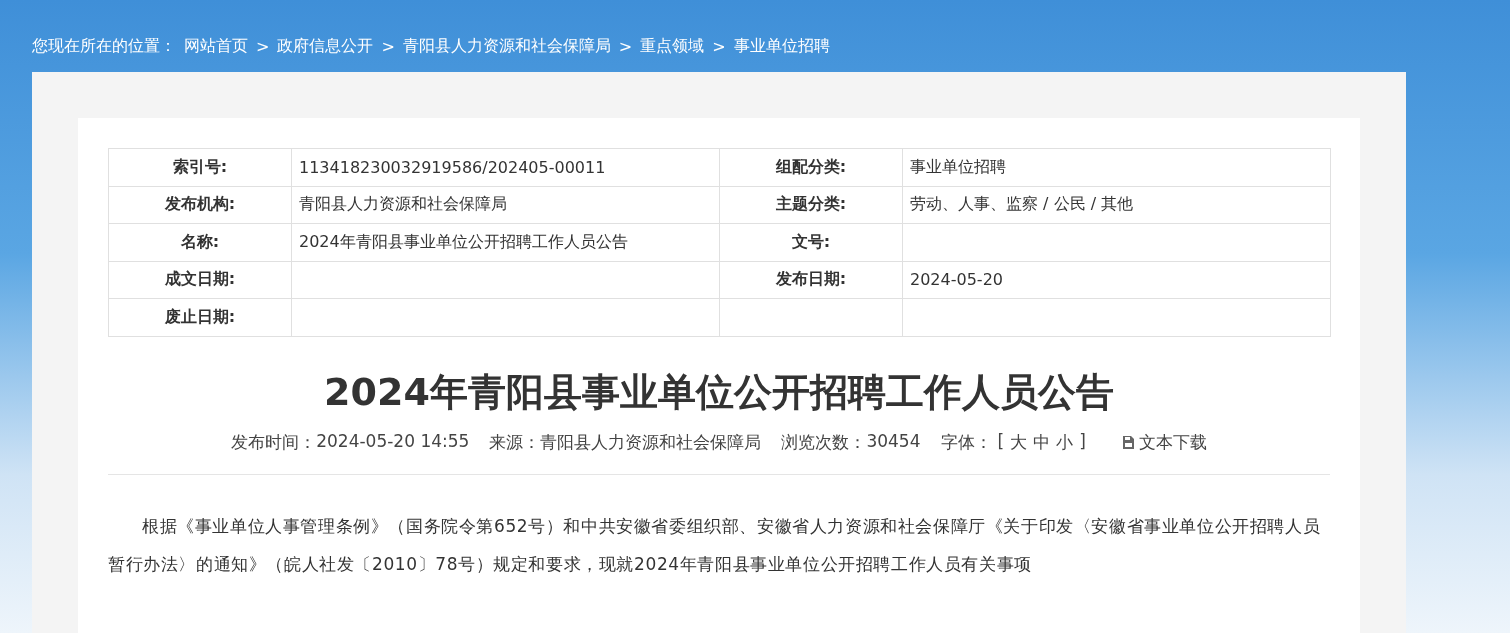  I want to click on bracket: [, so click(1001, 441).